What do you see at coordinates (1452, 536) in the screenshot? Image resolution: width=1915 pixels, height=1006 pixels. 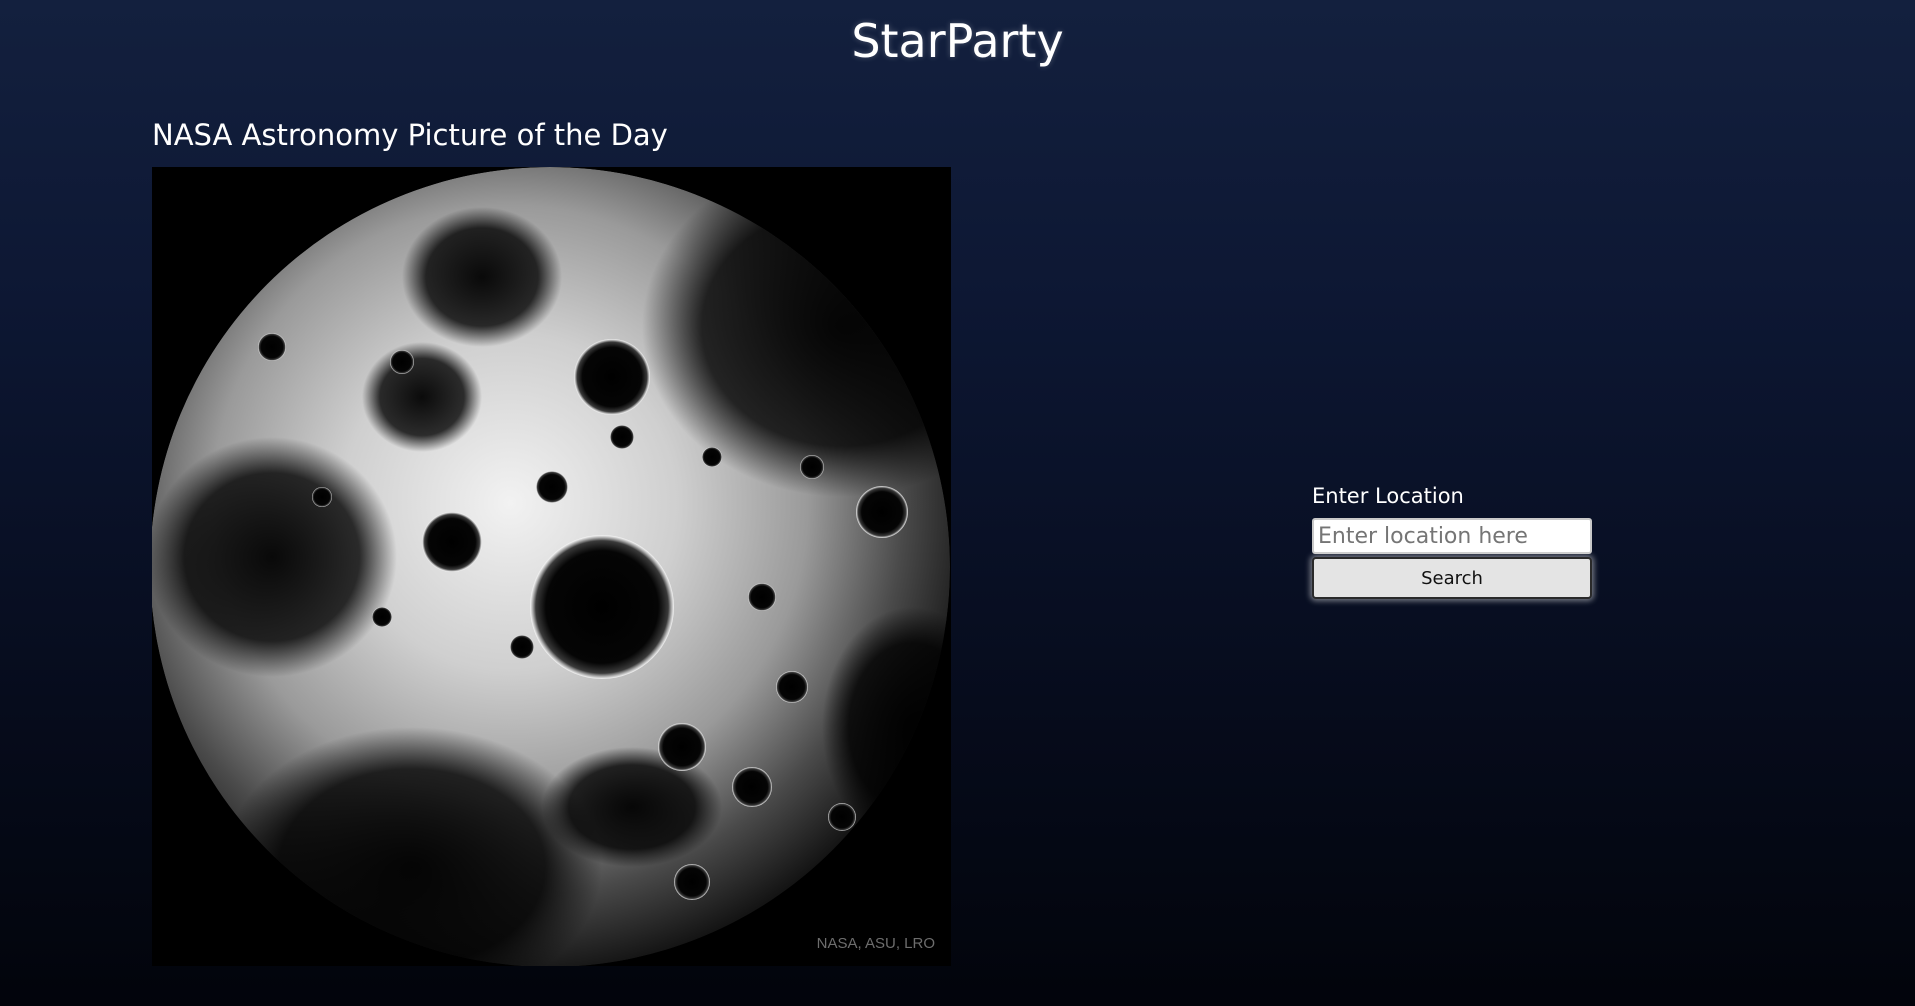 I see `location-input` at bounding box center [1452, 536].